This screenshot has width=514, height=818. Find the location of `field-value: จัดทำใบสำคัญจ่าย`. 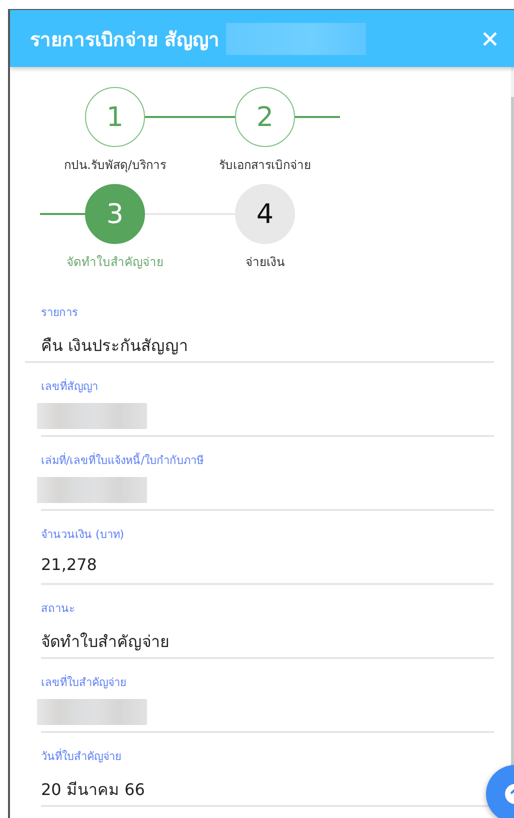

field-value: จัดทำใบสำคัญจ่าย is located at coordinates (105, 642).